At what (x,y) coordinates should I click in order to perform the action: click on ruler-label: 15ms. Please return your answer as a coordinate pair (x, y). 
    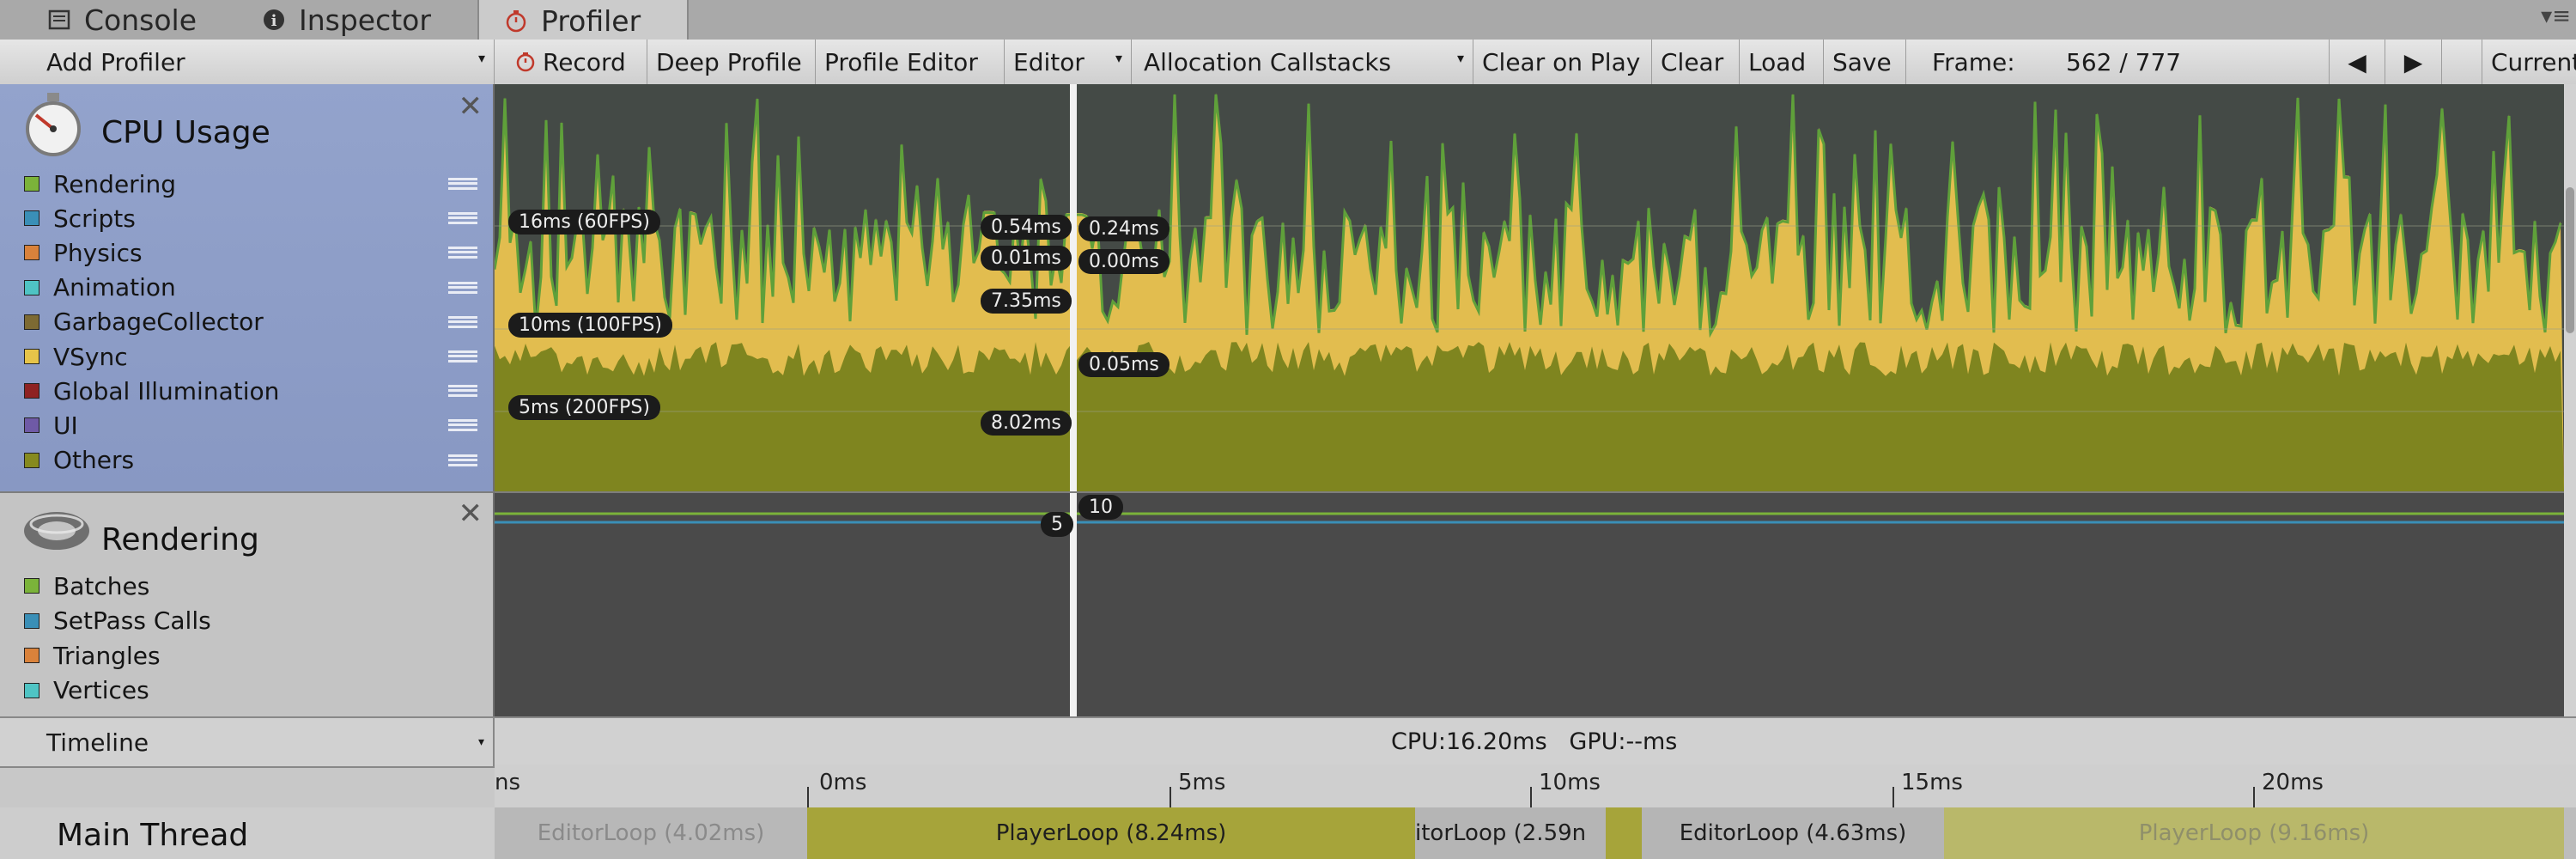
    Looking at the image, I should click on (1932, 783).